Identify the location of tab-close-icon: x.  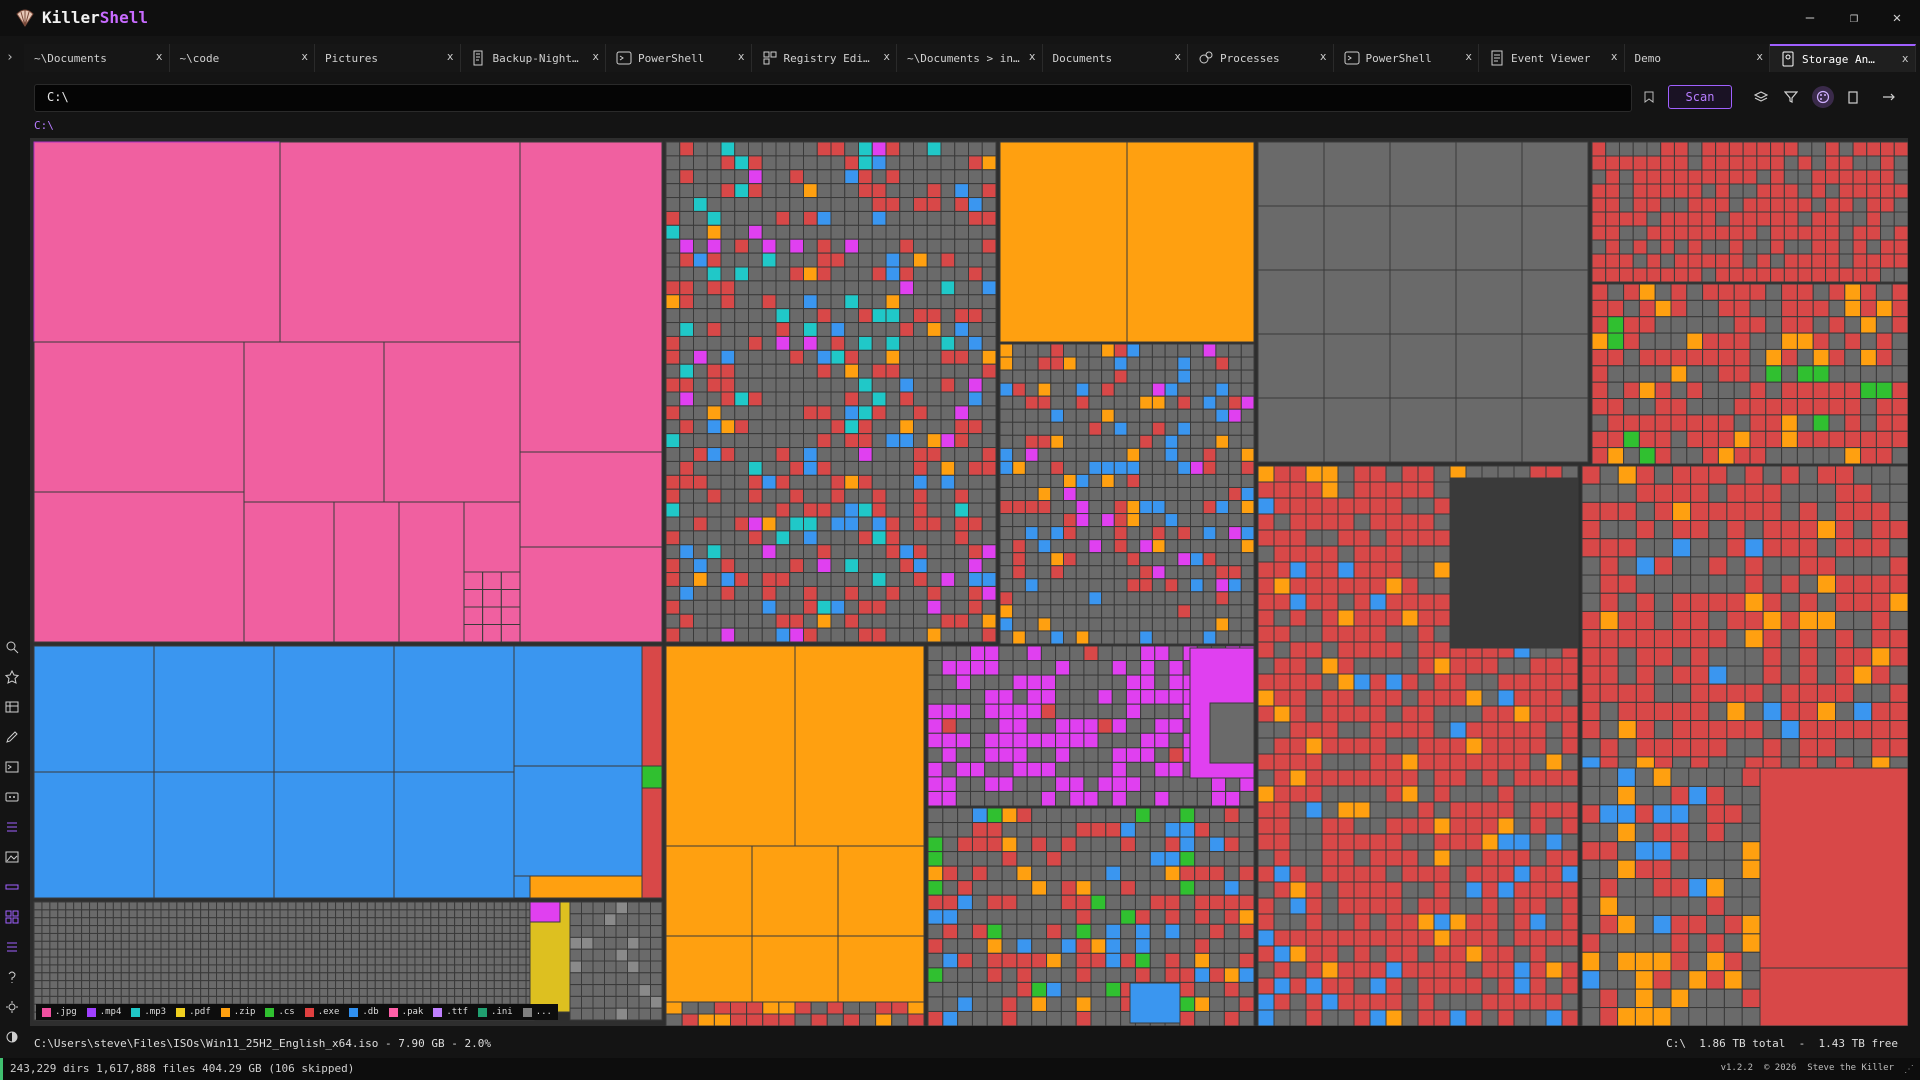
(159, 56).